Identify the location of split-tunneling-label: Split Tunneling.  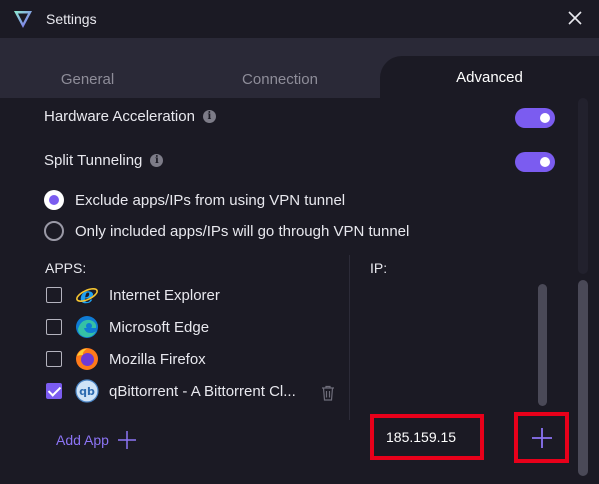
(93, 160).